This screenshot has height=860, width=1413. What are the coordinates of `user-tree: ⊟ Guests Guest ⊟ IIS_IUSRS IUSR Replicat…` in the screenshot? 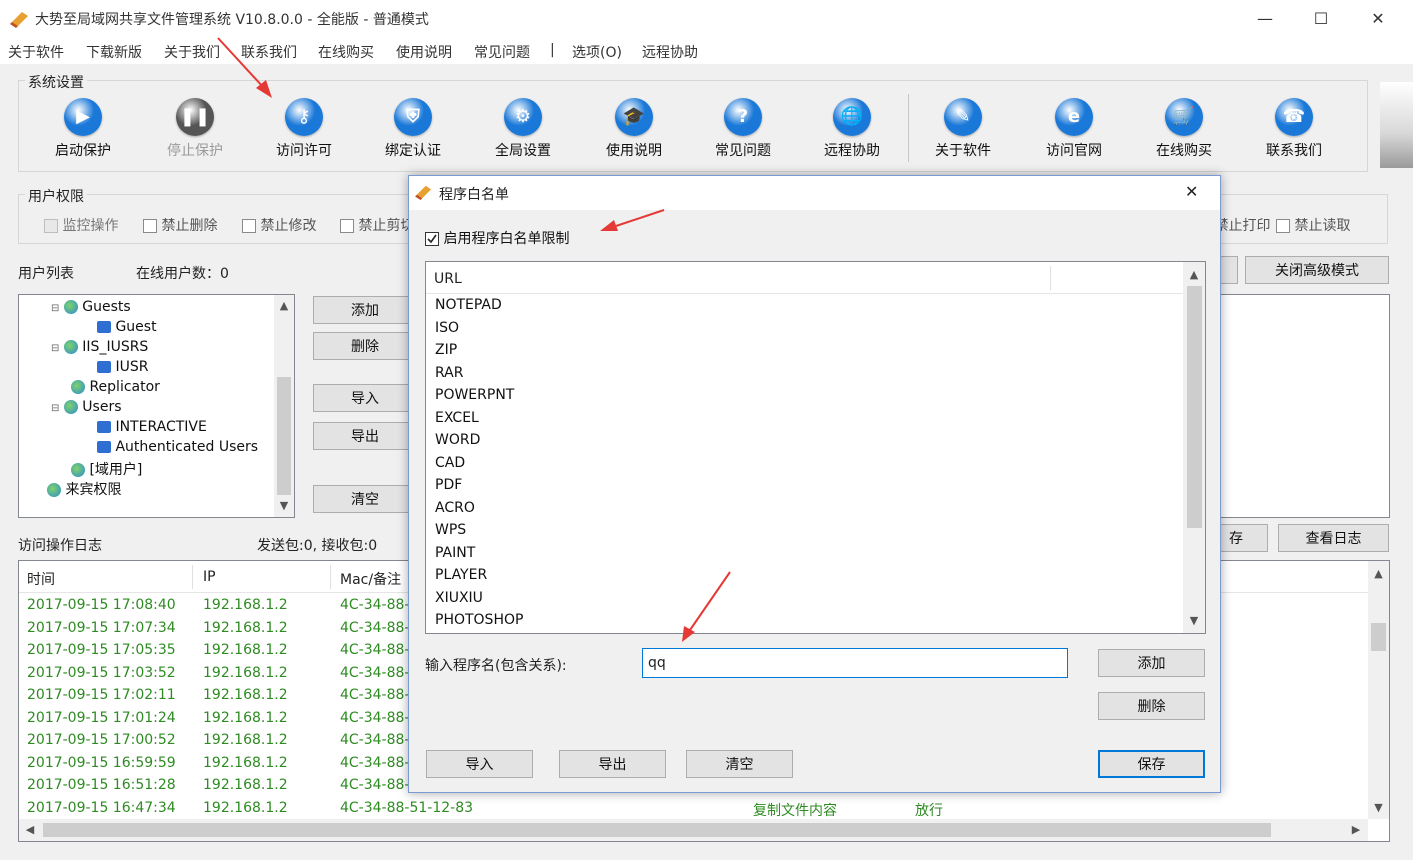 It's located at (156, 406).